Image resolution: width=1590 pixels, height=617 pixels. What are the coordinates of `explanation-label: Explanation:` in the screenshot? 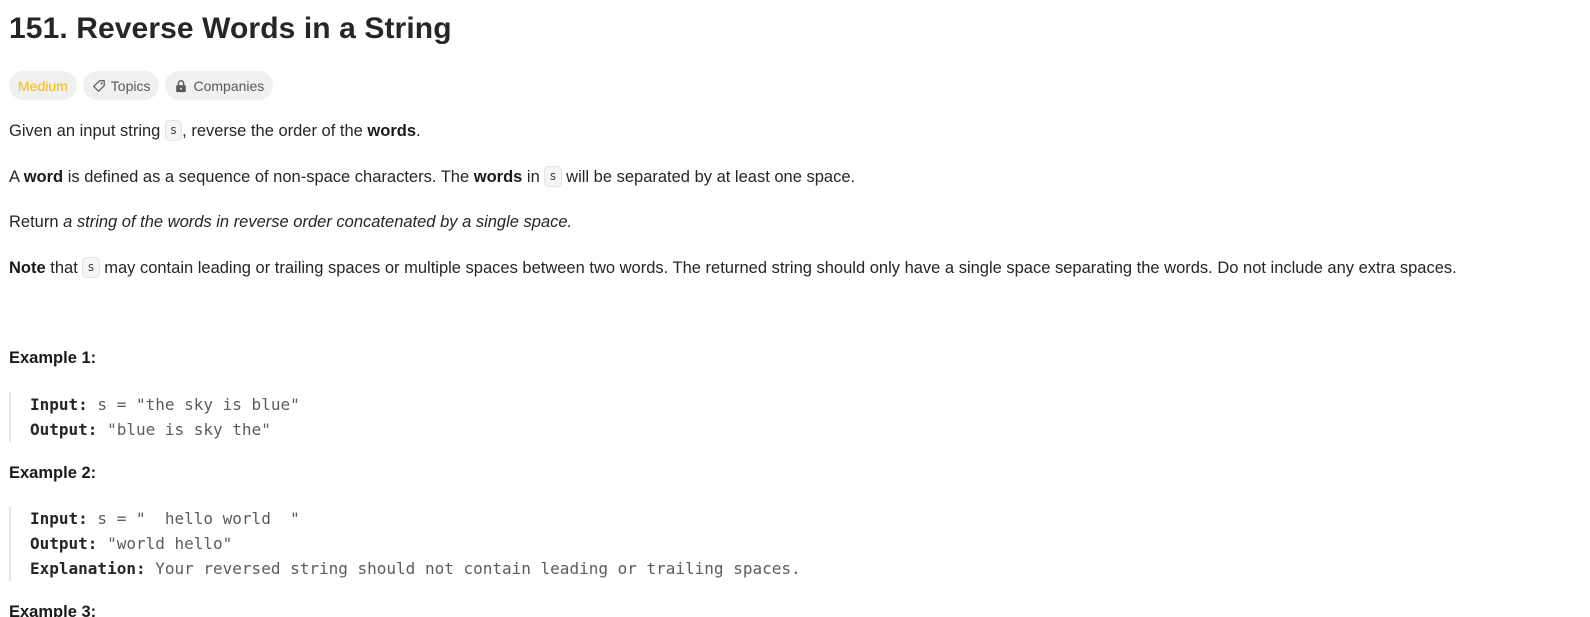 It's located at (88, 568).